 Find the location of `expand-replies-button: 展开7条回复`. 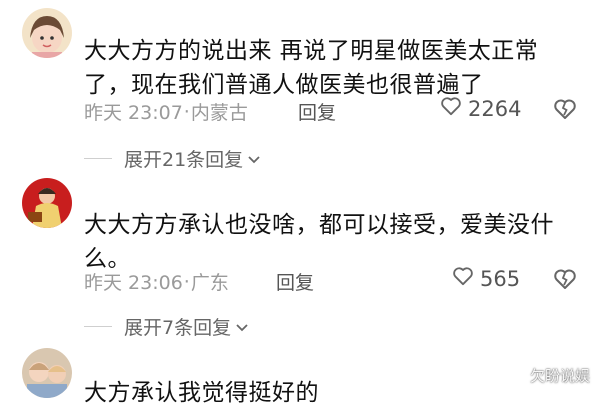

expand-replies-button: 展开7条回复 is located at coordinates (166, 326).